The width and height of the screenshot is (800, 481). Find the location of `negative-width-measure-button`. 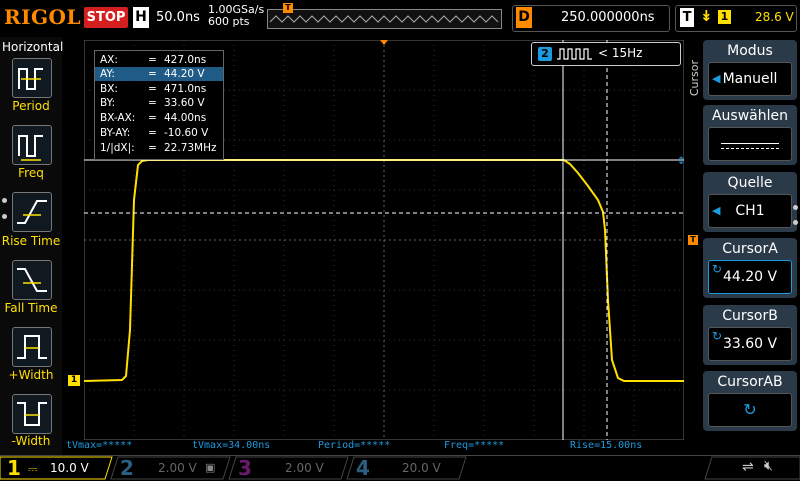

negative-width-measure-button is located at coordinates (32, 414).